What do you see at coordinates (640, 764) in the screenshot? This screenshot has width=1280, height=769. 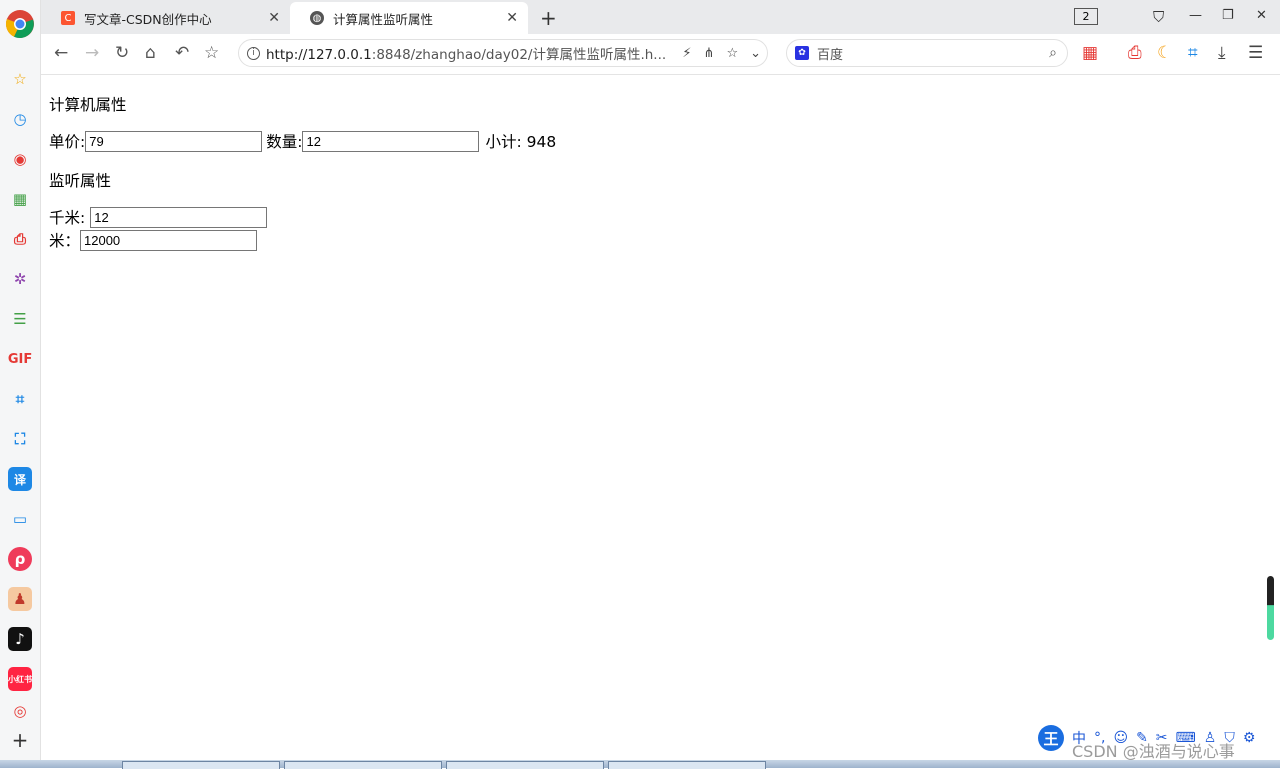 I see `taskbar` at bounding box center [640, 764].